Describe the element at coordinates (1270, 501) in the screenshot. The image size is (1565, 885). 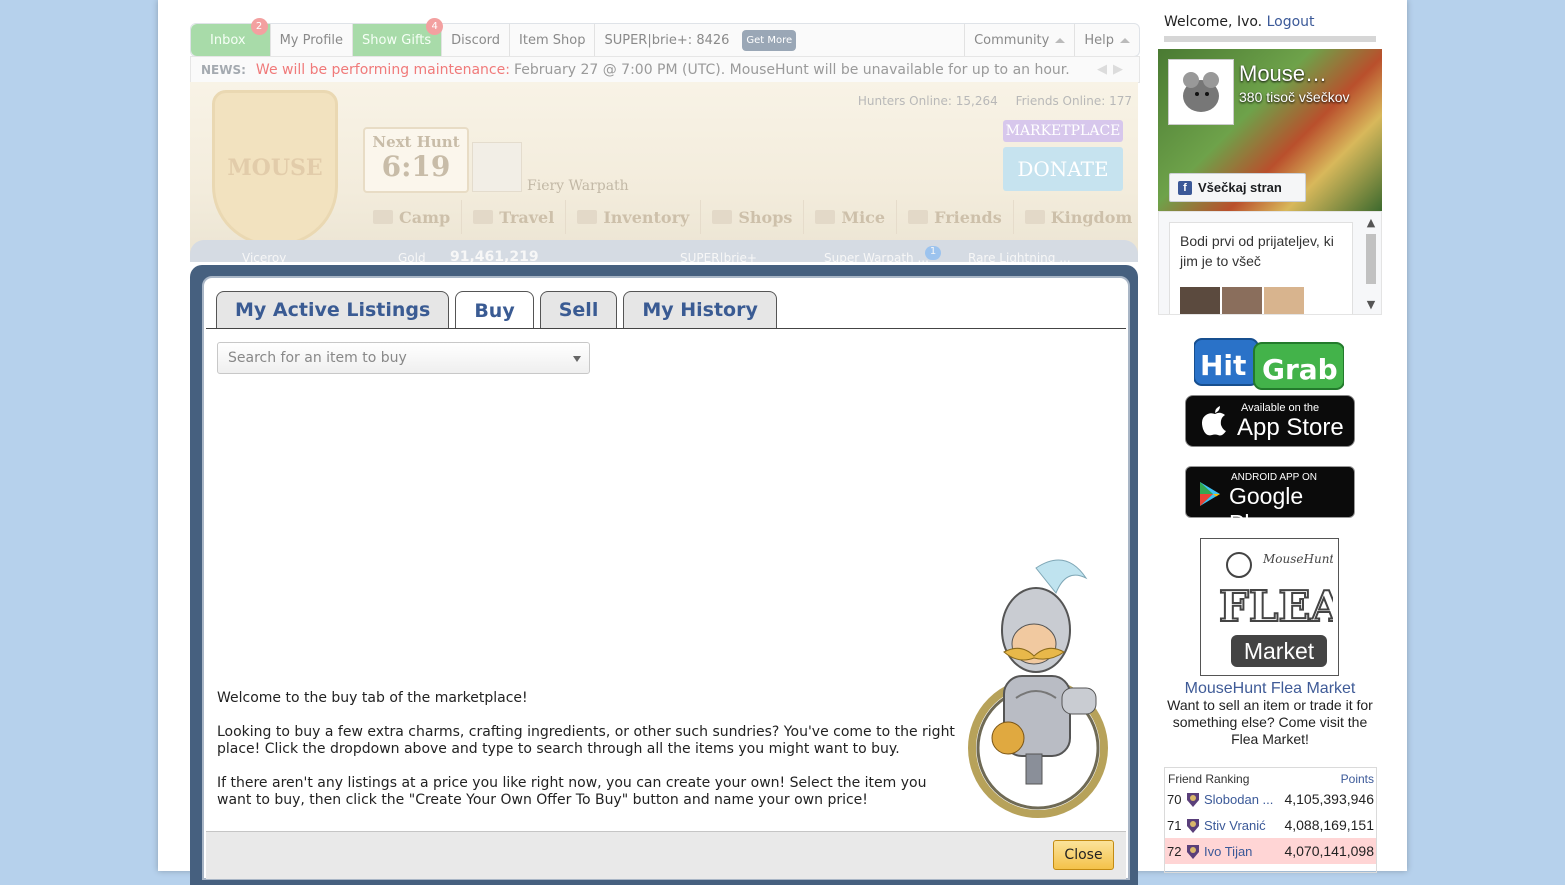
I see `google-play-badge: ANDROID APP ON Google Play` at that location.